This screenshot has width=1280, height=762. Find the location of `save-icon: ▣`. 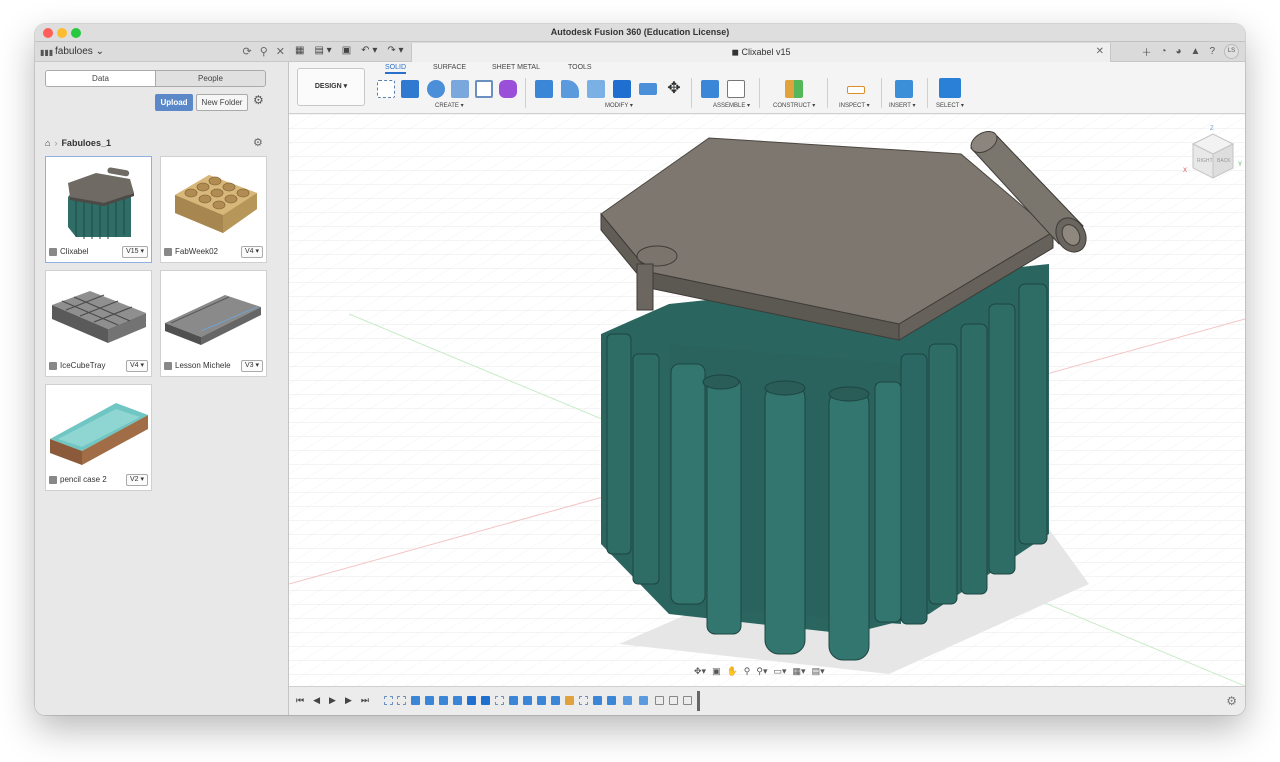

save-icon: ▣ is located at coordinates (346, 50).